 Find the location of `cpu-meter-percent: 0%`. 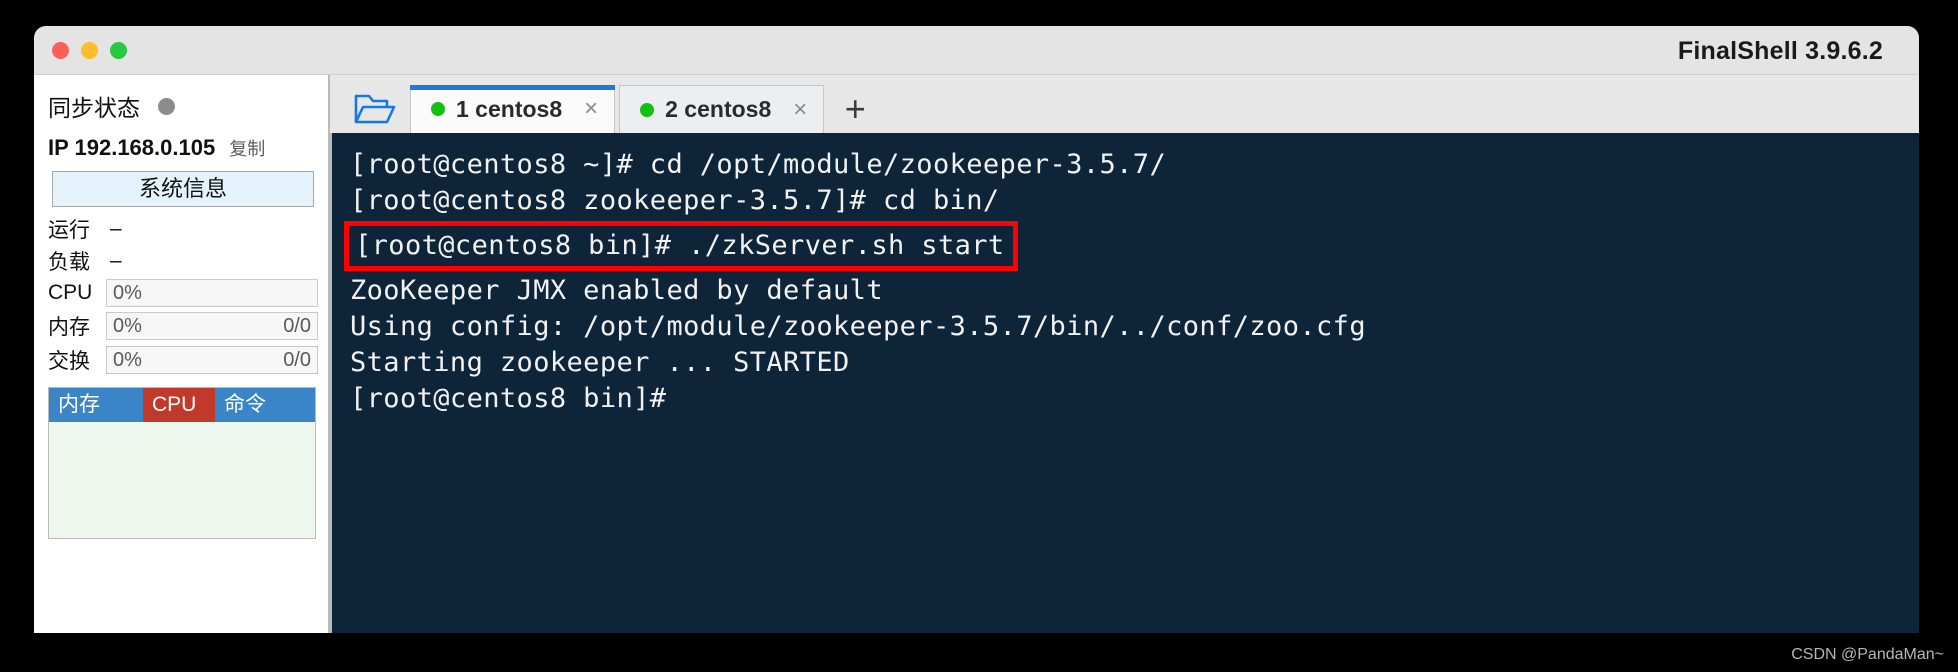

cpu-meter-percent: 0% is located at coordinates (127, 292).